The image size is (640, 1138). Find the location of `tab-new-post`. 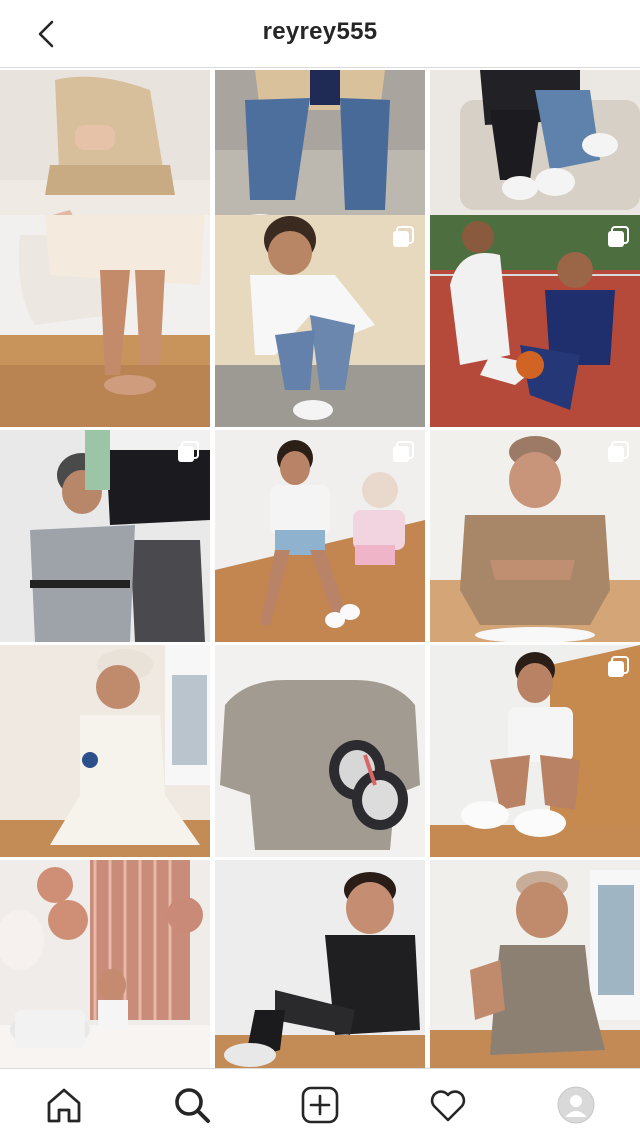

tab-new-post is located at coordinates (320, 1105).